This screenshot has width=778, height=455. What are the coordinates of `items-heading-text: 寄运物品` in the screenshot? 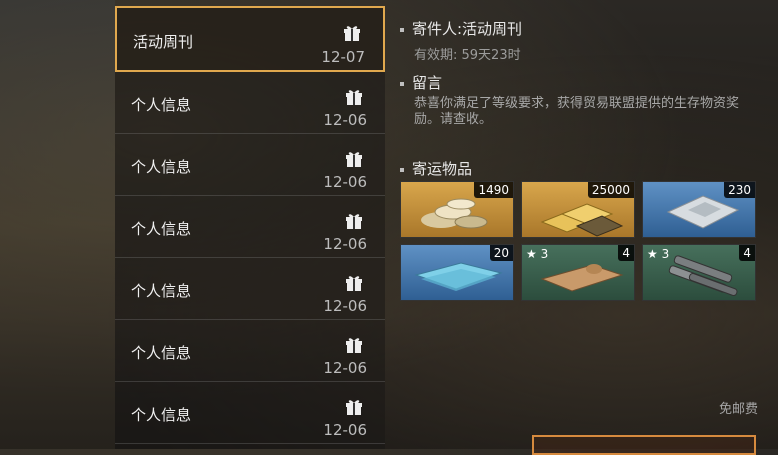 It's located at (442, 169).